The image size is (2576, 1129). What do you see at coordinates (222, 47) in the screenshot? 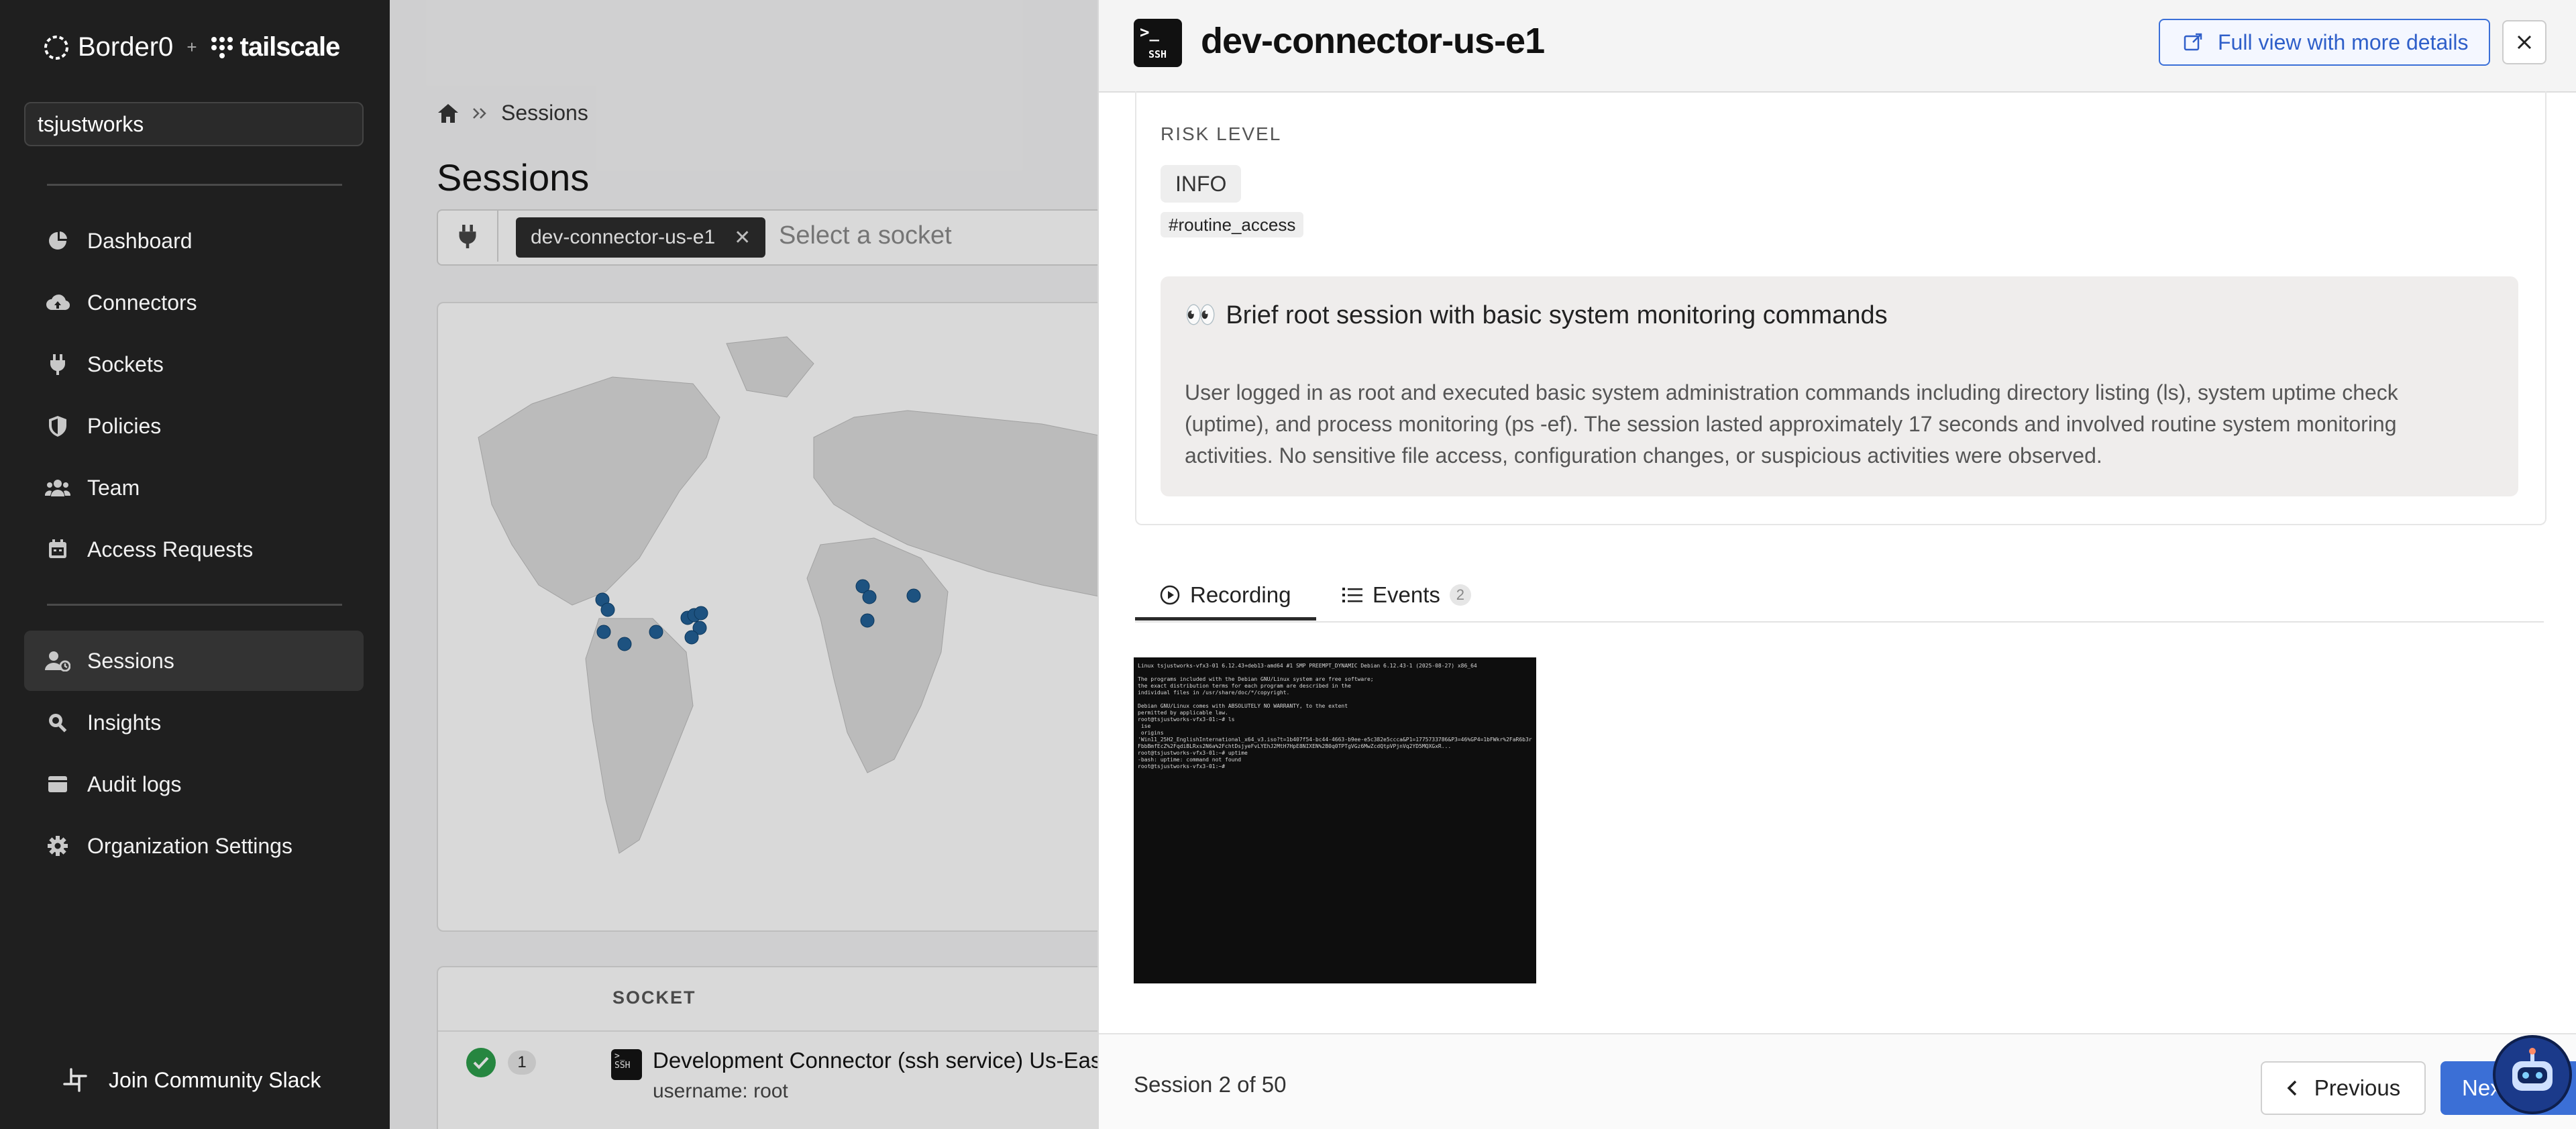
I see `tailscale-logo-icon` at bounding box center [222, 47].